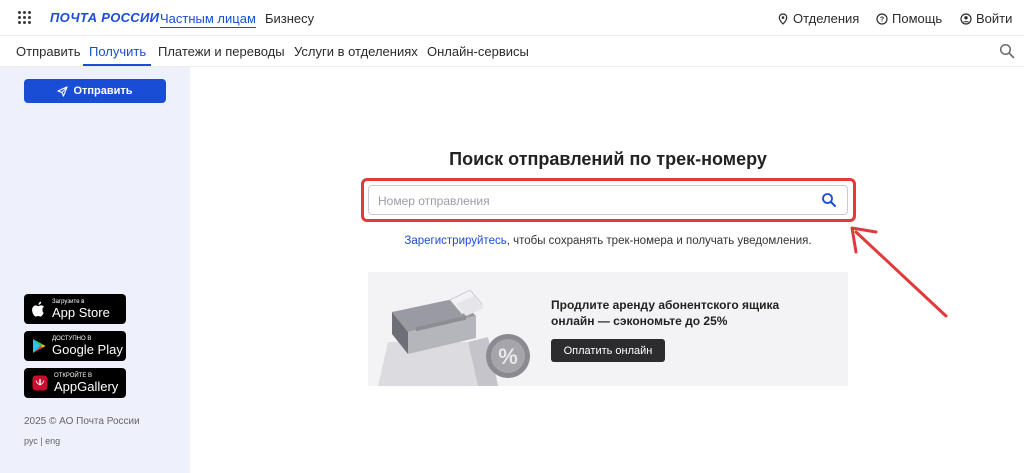 This screenshot has width=1024, height=473. I want to click on search-submit-icon, so click(829, 200).